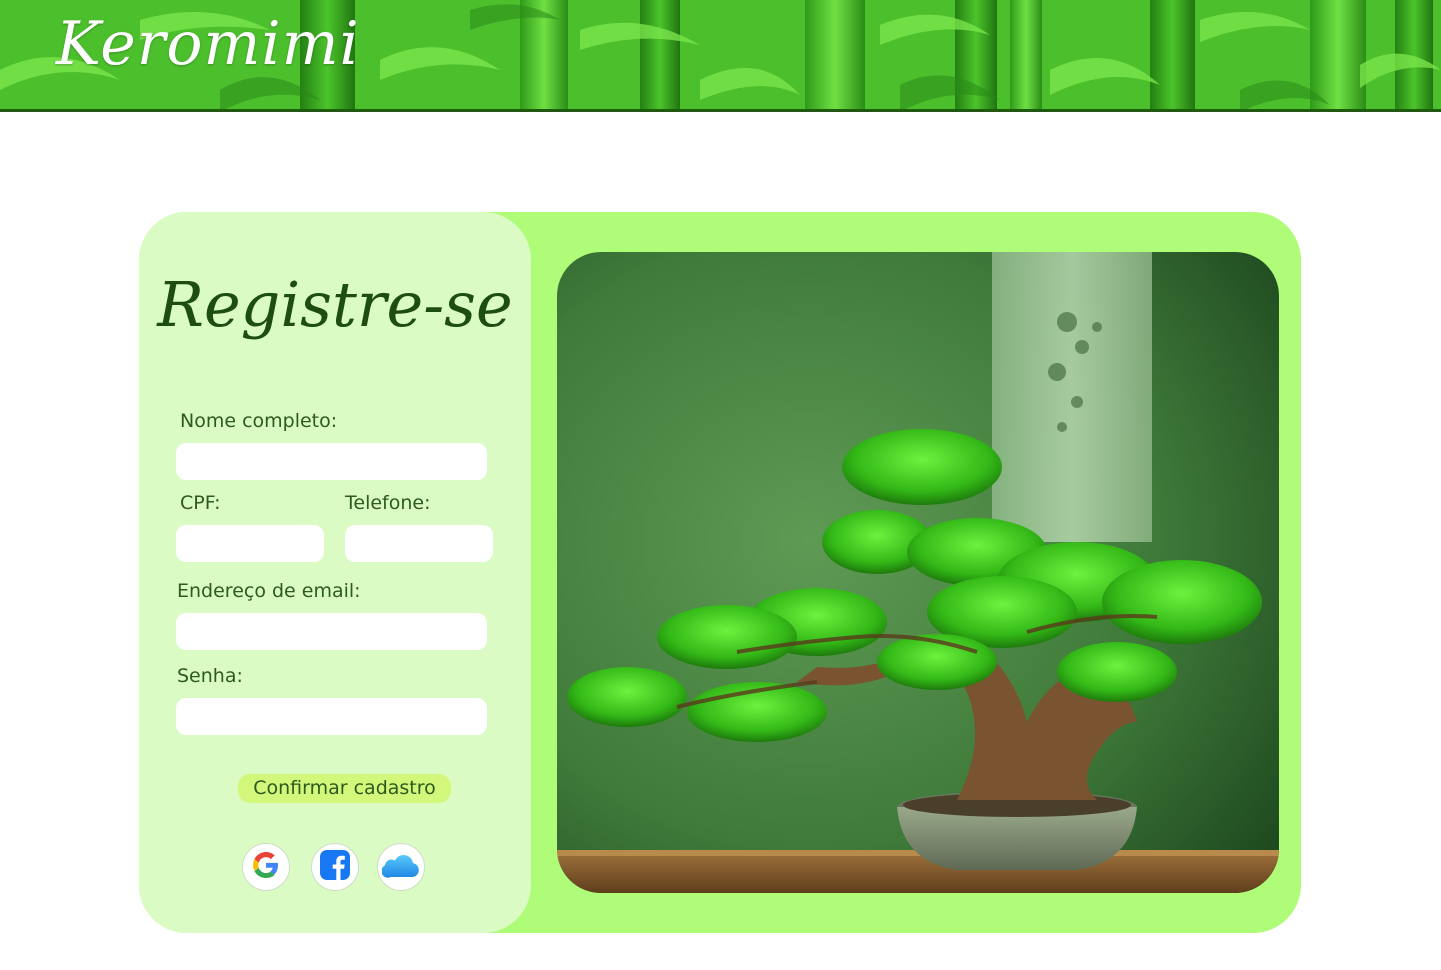  I want to click on header-banner: Keromimi, so click(720, 56).